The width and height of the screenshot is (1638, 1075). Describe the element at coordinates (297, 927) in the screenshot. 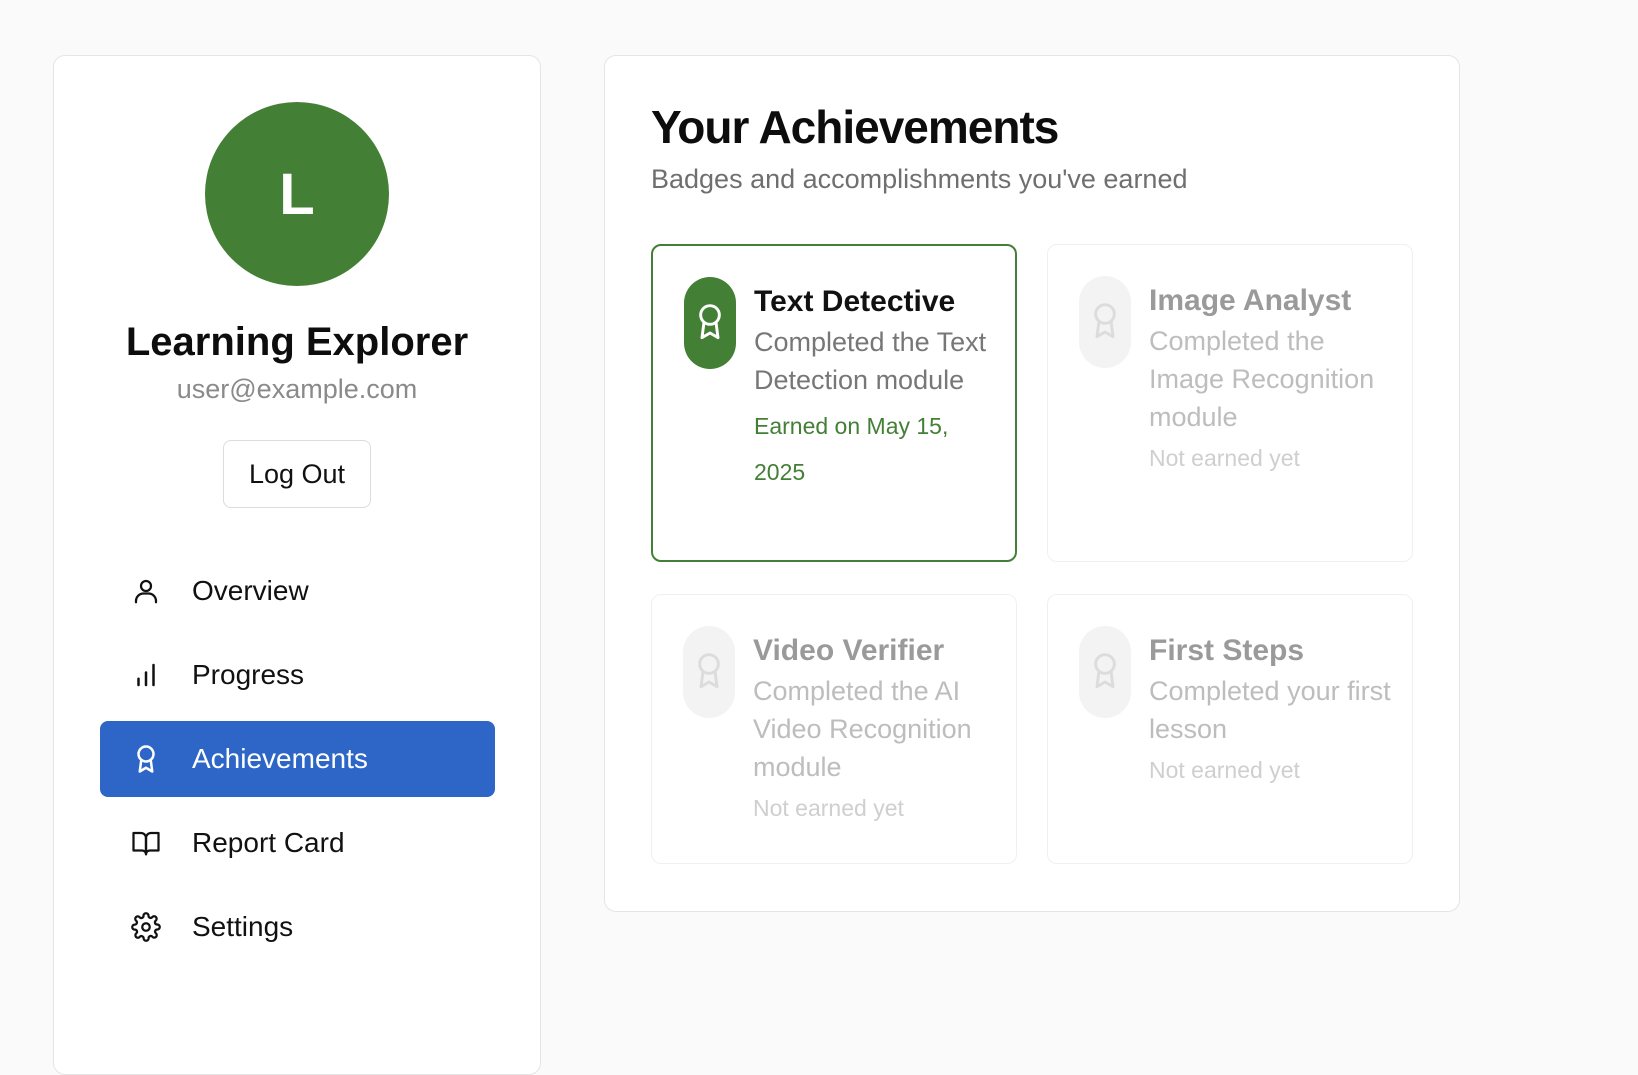

I see `sidebar-item-settings: Settings` at that location.